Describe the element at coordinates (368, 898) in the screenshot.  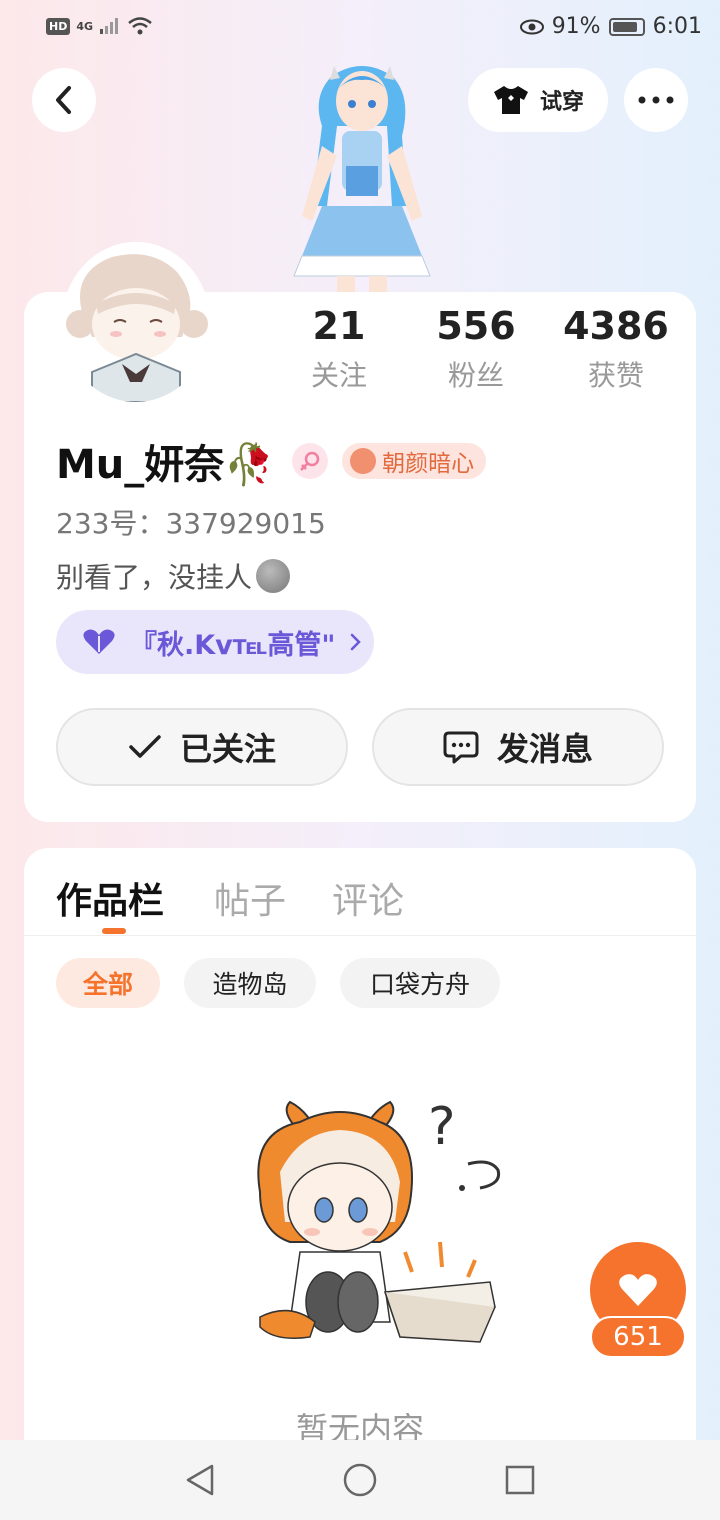
I see `tab-comments: 评论` at that location.